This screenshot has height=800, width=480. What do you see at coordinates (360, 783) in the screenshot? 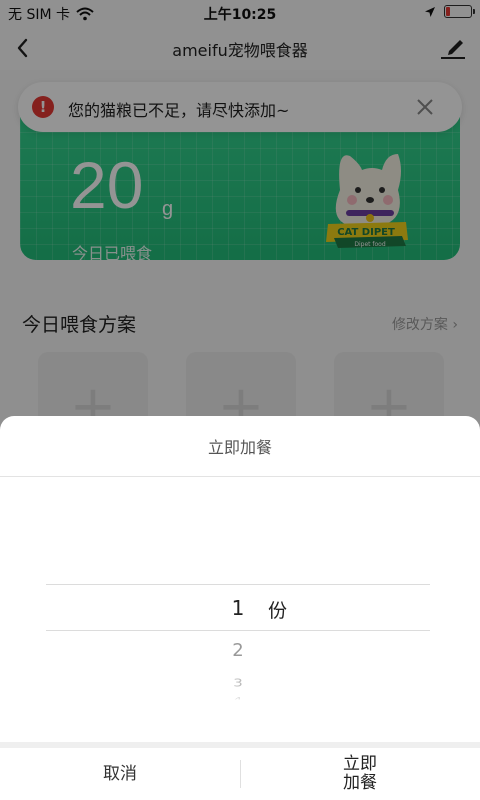
I see `confirm-label-line2: 加餐` at bounding box center [360, 783].